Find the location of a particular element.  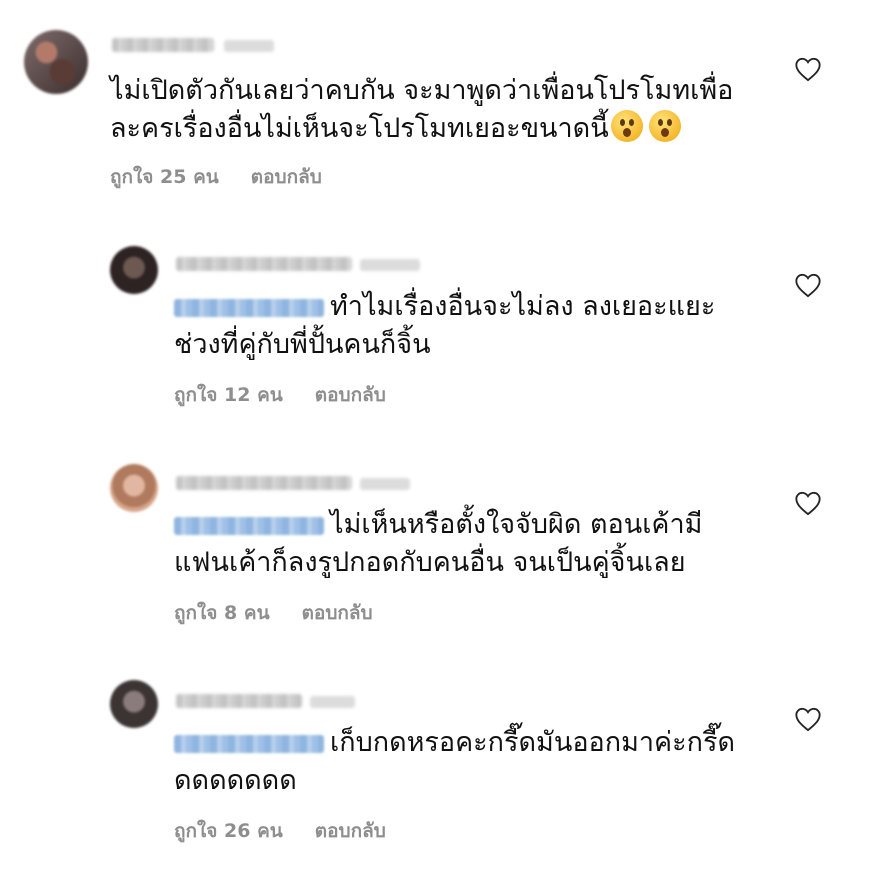

comment-meta: ถูกใจ 25 คน ตอบกลับ is located at coordinates (216, 177).